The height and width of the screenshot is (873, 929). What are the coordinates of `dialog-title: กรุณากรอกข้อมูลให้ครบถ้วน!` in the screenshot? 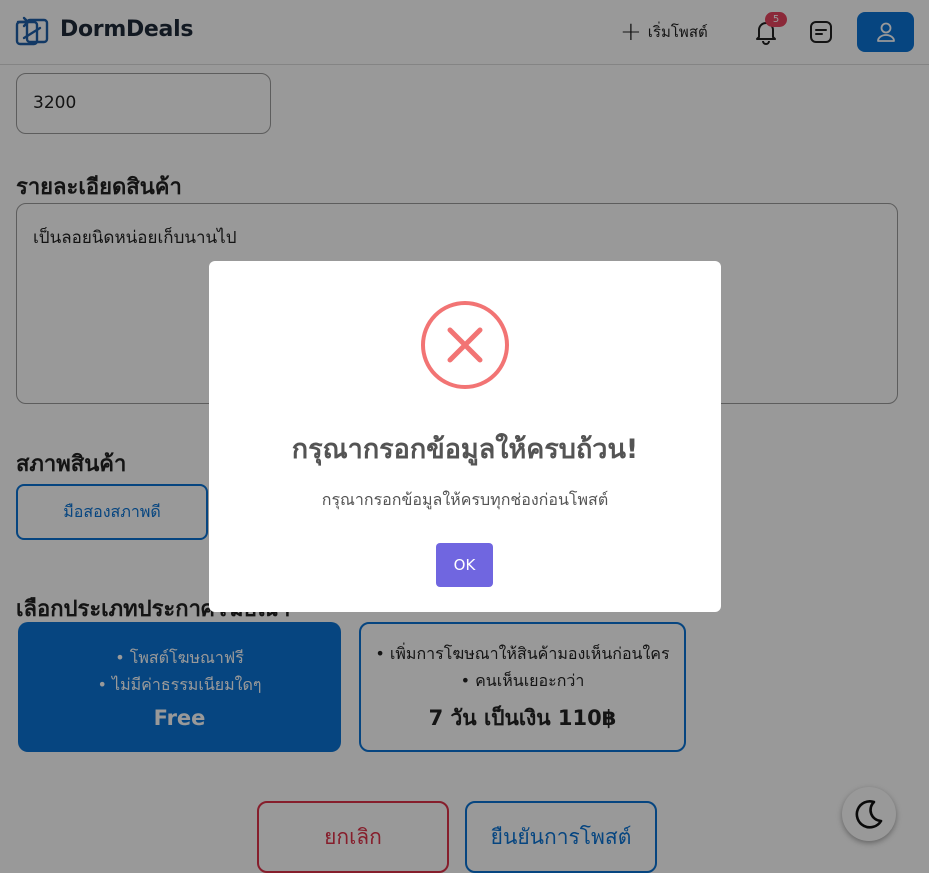 It's located at (465, 449).